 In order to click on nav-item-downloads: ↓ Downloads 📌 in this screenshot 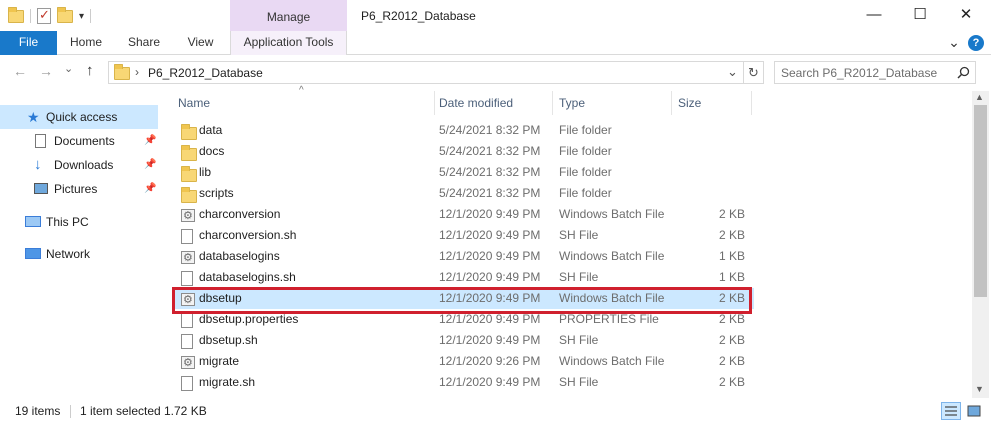, I will do `click(79, 165)`.